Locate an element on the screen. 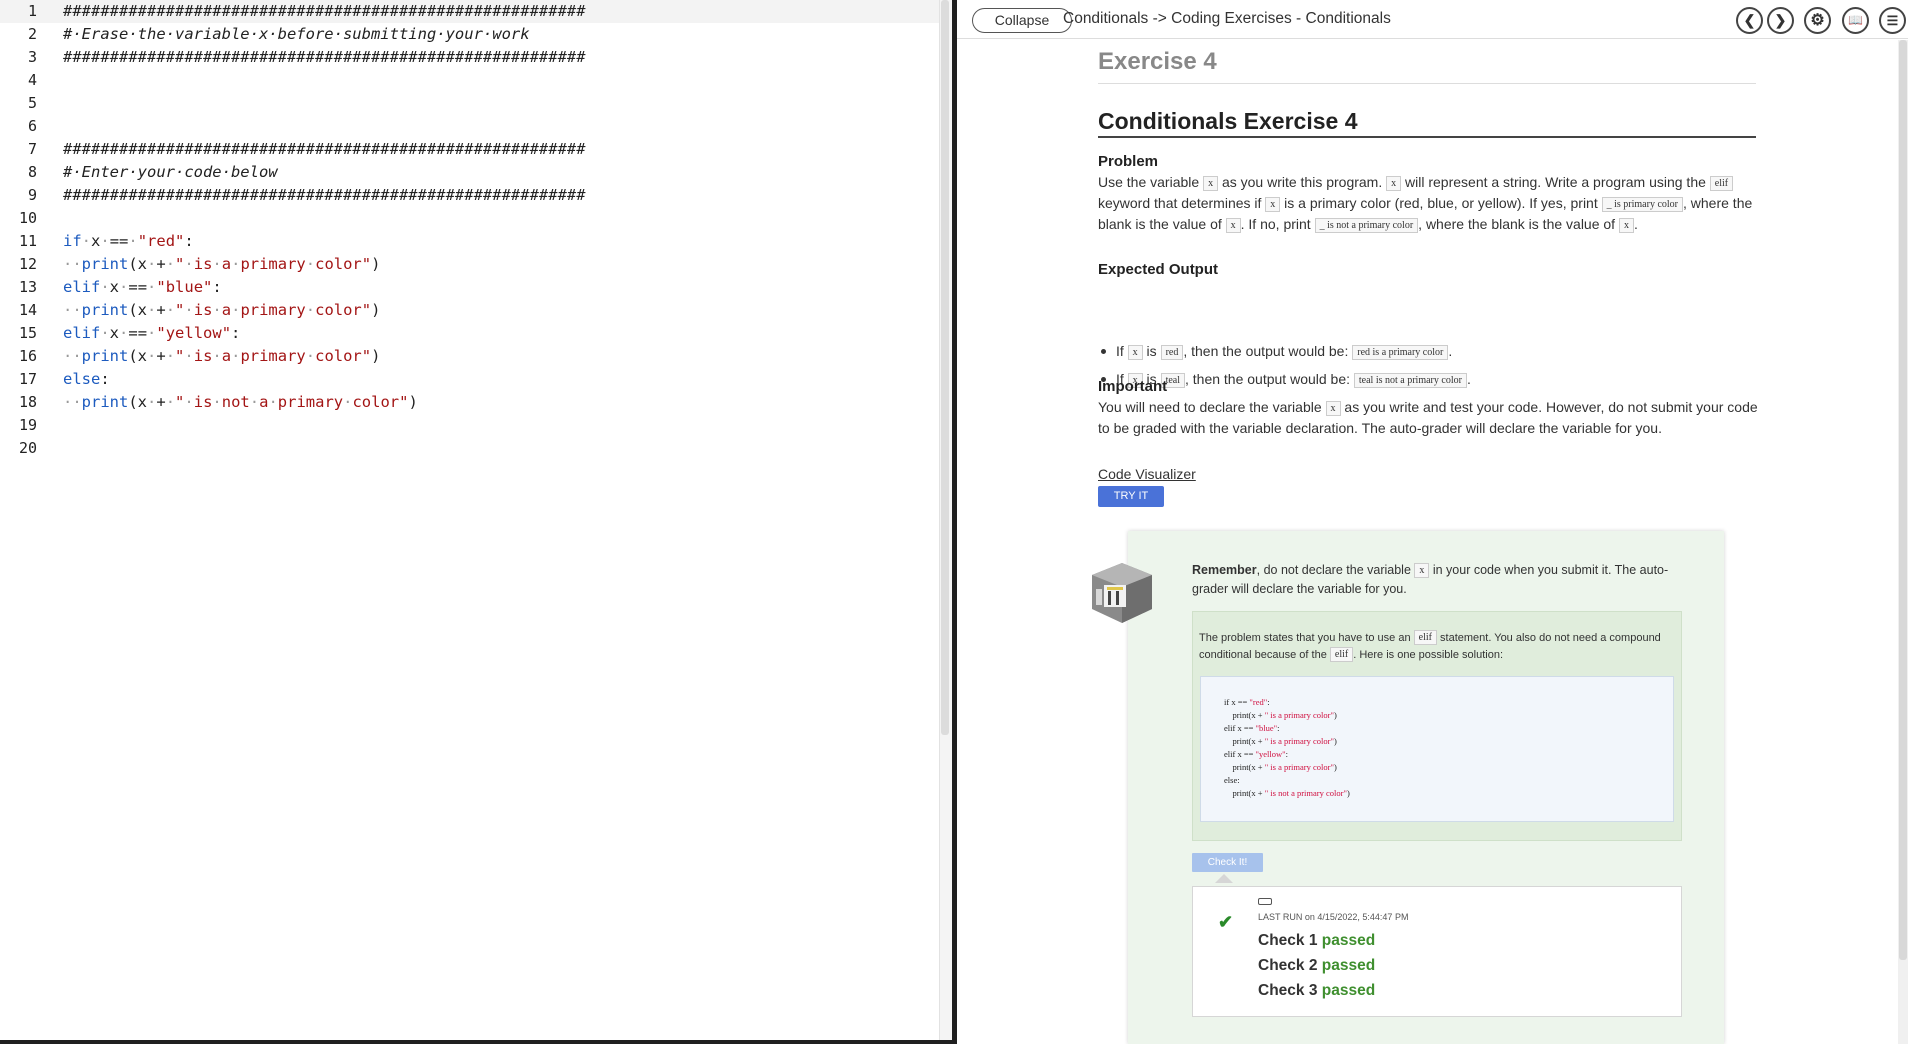  line-number: 20 is located at coordinates (27, 448).